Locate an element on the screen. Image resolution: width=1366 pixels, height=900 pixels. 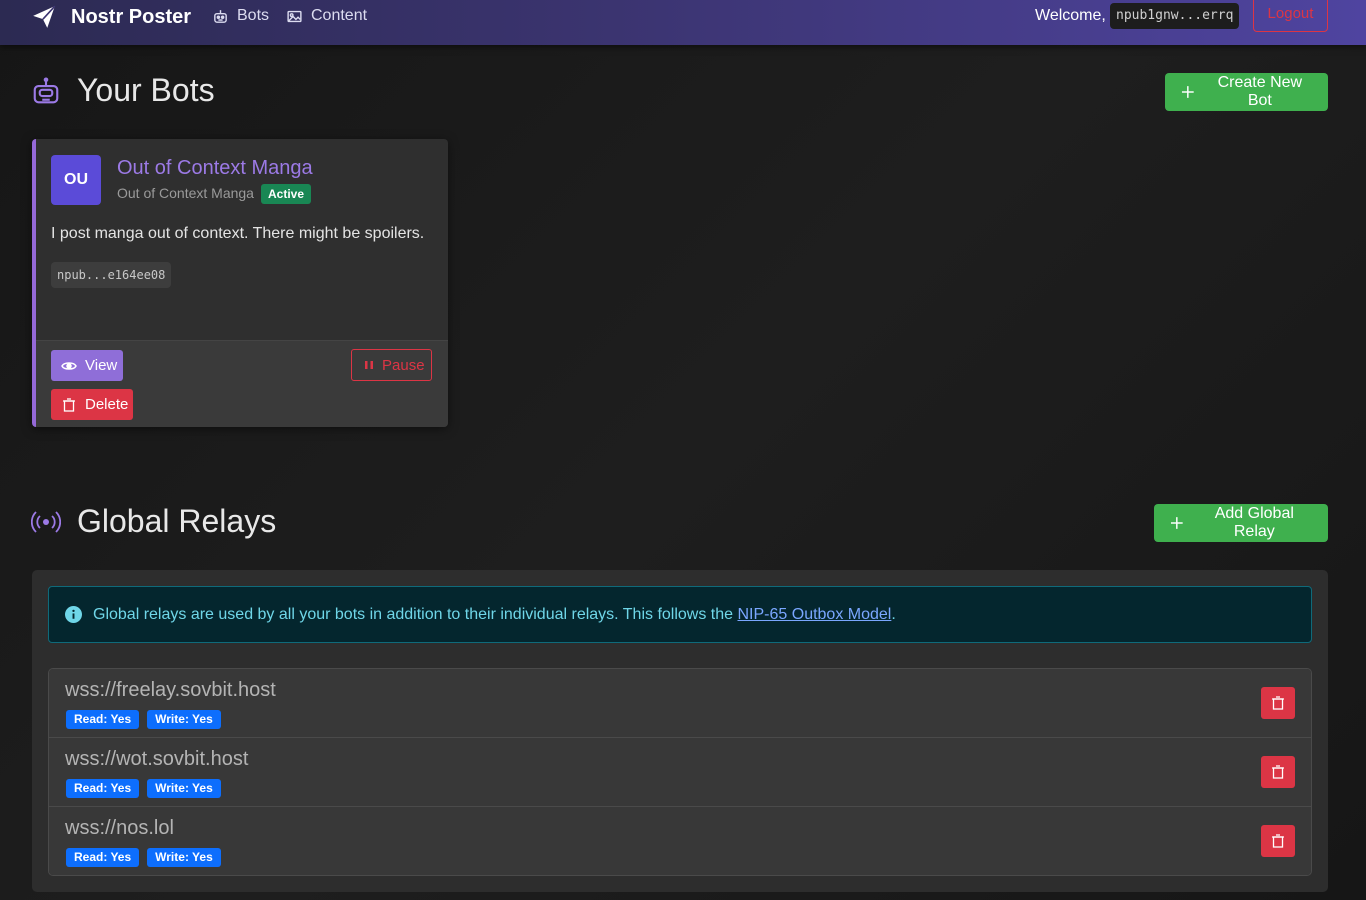
pause-bot-label: Pause is located at coordinates (403, 365).